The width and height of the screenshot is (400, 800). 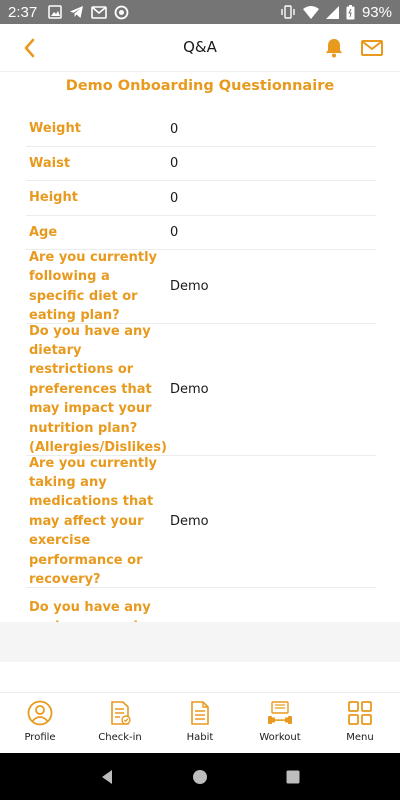 What do you see at coordinates (40, 713) in the screenshot?
I see `profile-icon` at bounding box center [40, 713].